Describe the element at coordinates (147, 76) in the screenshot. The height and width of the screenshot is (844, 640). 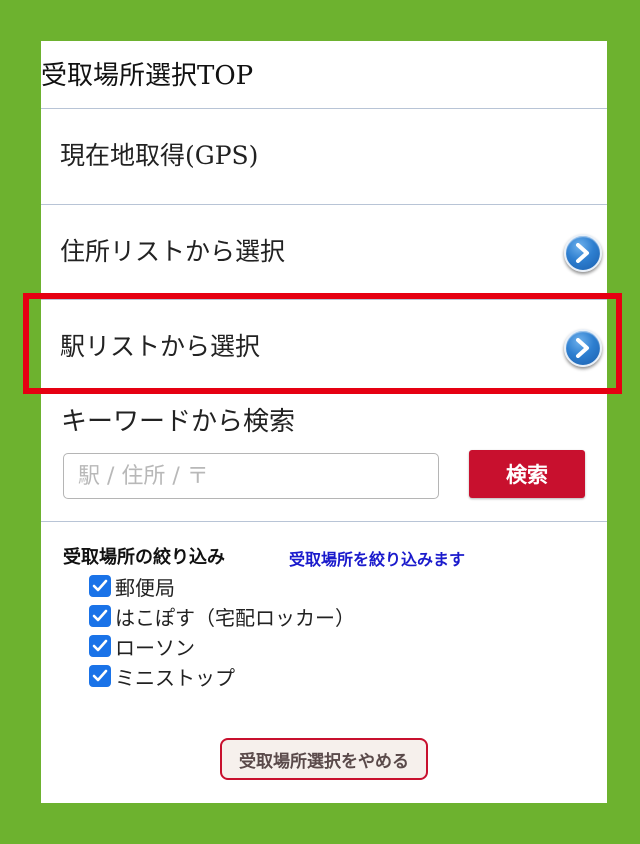
I see `page-title: 受取場所選択TOP` at that location.